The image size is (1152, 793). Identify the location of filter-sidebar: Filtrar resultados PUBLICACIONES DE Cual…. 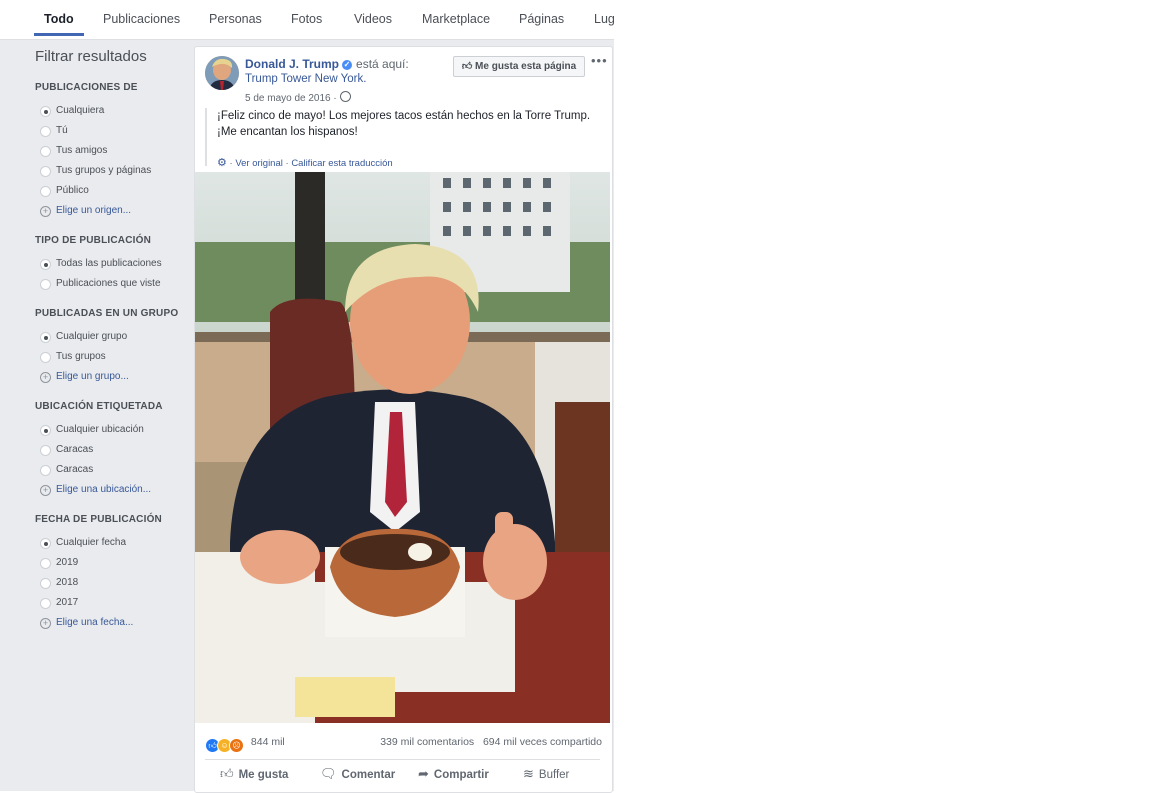
(110, 343).